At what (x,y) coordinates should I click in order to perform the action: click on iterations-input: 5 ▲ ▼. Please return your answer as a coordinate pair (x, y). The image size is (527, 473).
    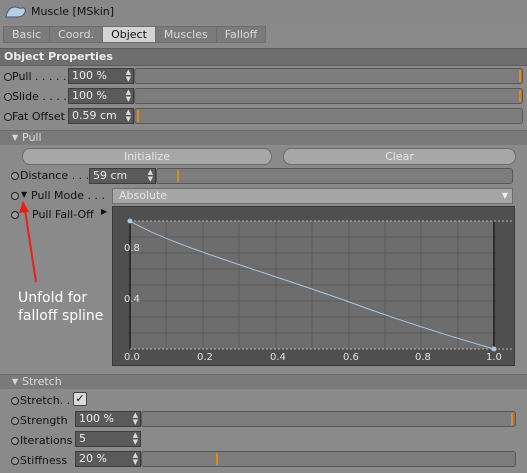
    Looking at the image, I should click on (108, 439).